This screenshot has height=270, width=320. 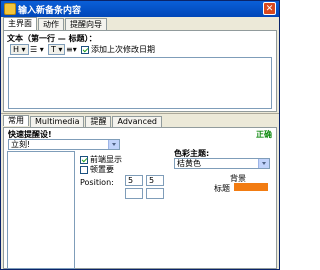 What do you see at coordinates (264, 134) in the screenshot?
I see `status-text: 正确` at bounding box center [264, 134].